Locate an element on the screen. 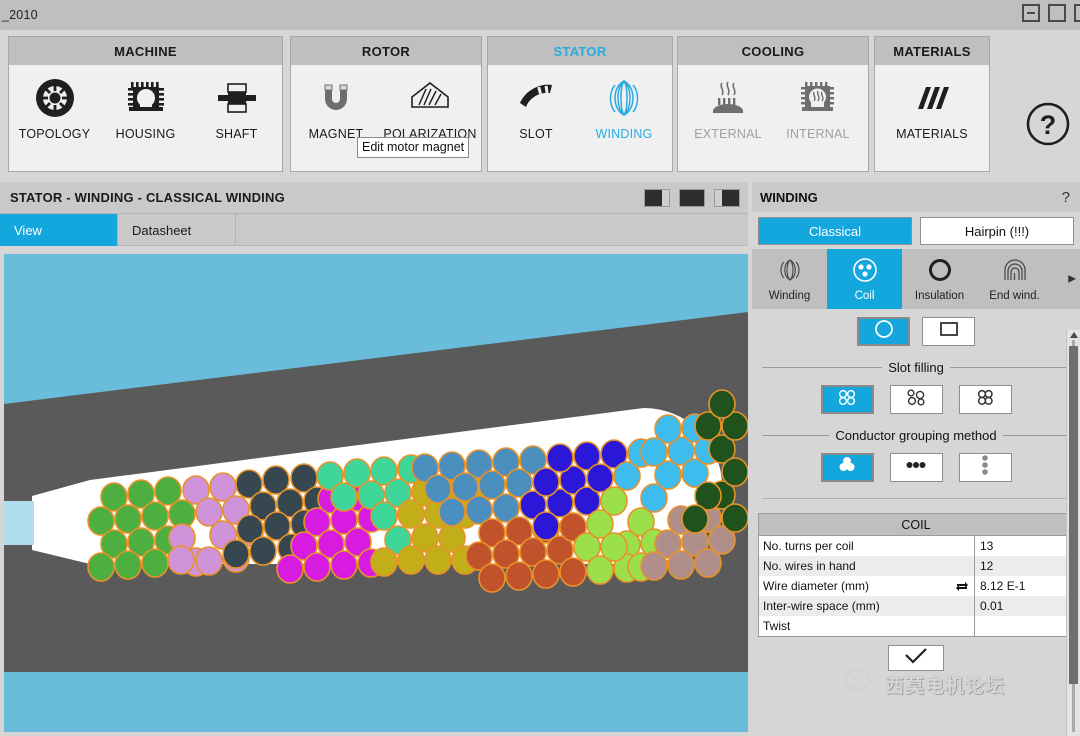 The image size is (1080, 736). coil-row-value: 12 is located at coordinates (1024, 566).